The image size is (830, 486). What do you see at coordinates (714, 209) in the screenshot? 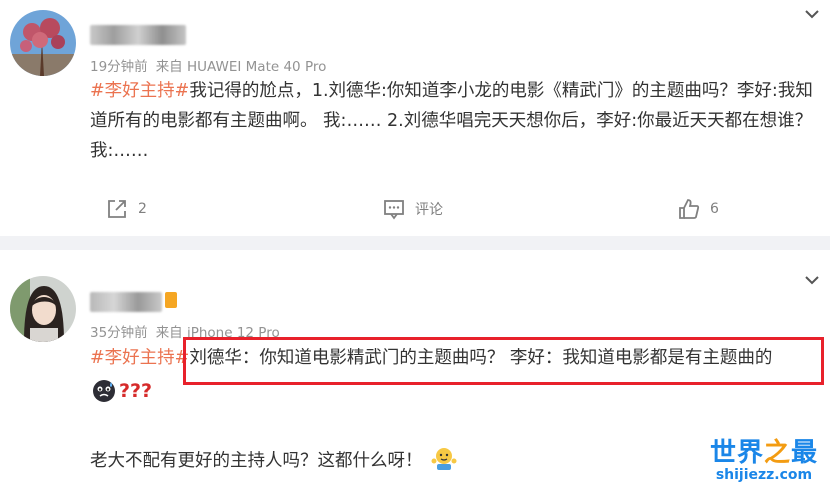
I see `like-count: 6` at bounding box center [714, 209].